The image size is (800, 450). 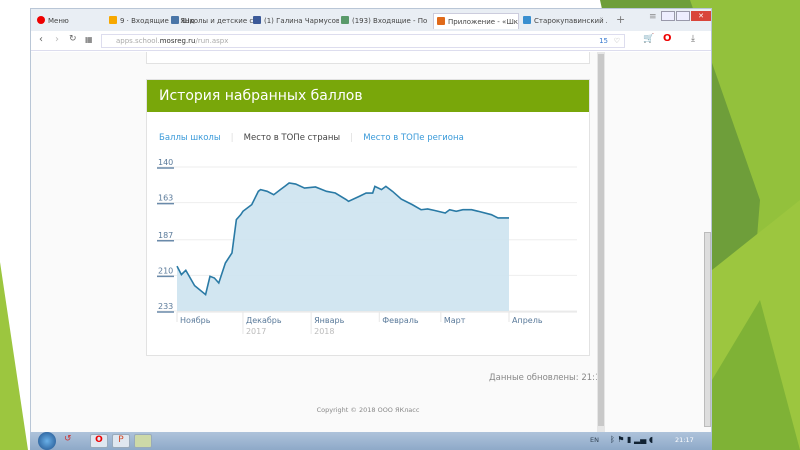 What do you see at coordinates (143, 441) in the screenshot?
I see `taskbar-explorer-icon` at bounding box center [143, 441].